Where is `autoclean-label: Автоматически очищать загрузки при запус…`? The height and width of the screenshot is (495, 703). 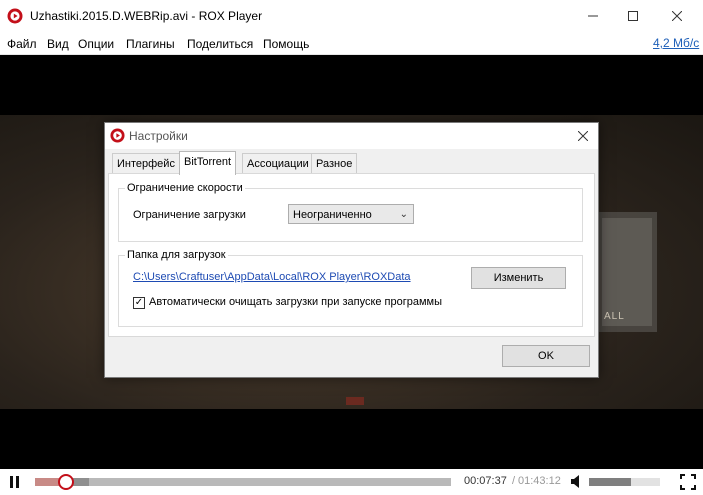 autoclean-label: Автоматически очищать загрузки при запус… is located at coordinates (295, 302).